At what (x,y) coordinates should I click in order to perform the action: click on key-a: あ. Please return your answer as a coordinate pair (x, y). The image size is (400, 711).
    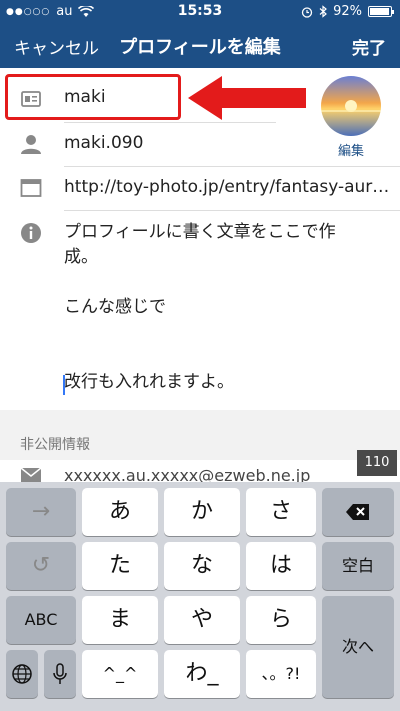
    Looking at the image, I should click on (120, 512).